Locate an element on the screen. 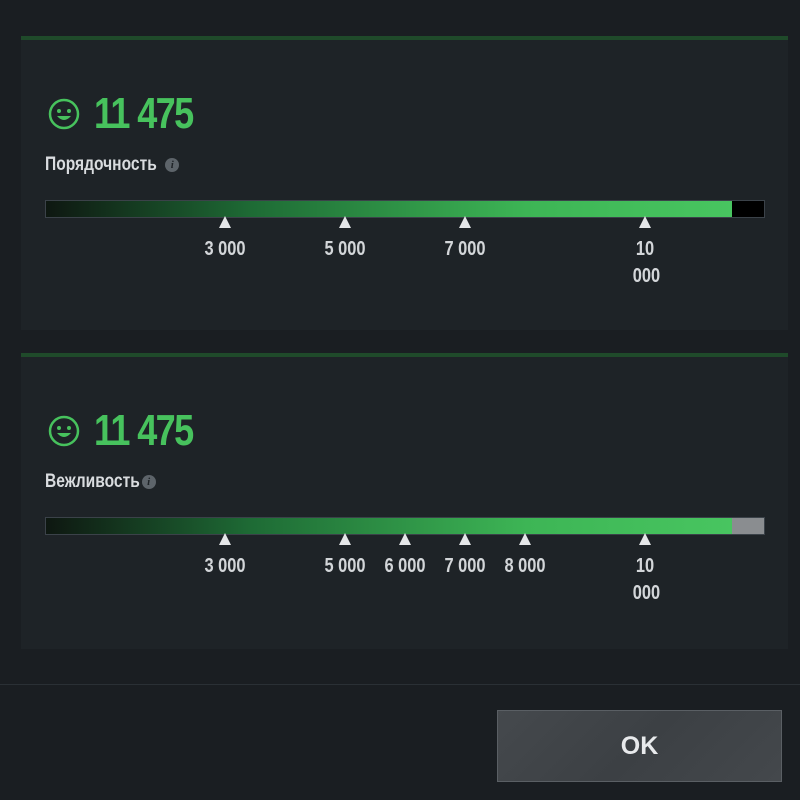  conduct-progress-fill is located at coordinates (389, 209).